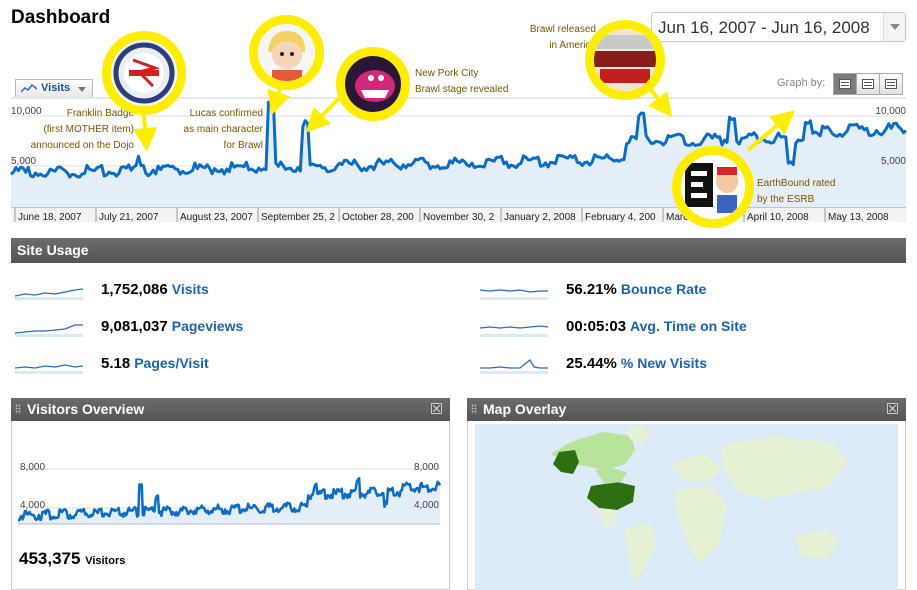 The image size is (917, 590). I want to click on metric-link: Visits, so click(190, 289).